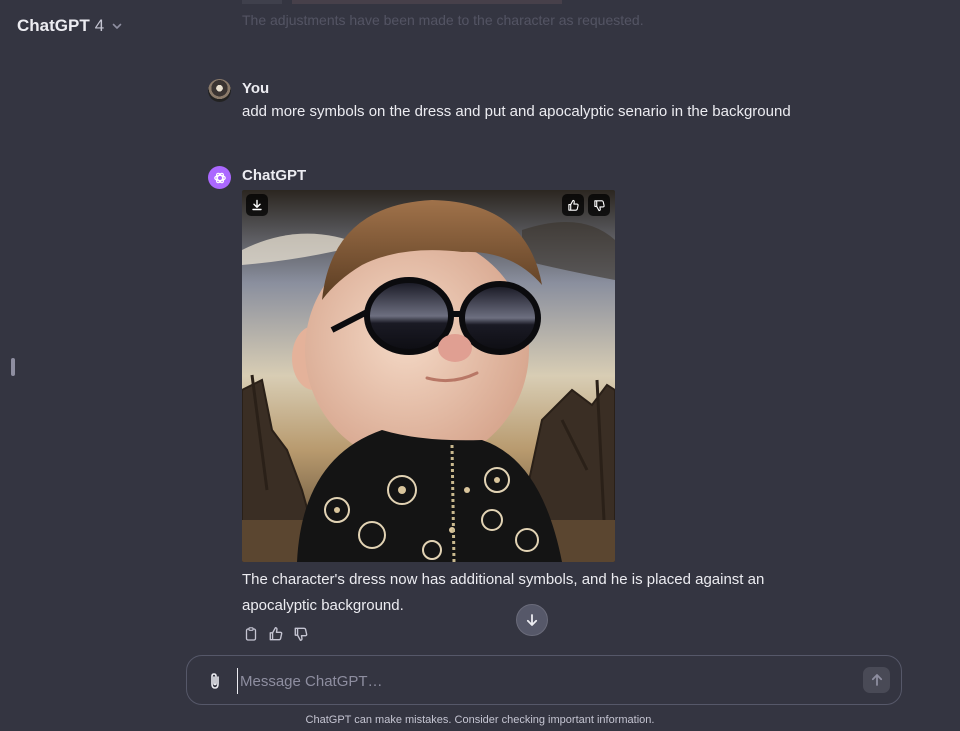  I want to click on model-version: 4, so click(99, 25).